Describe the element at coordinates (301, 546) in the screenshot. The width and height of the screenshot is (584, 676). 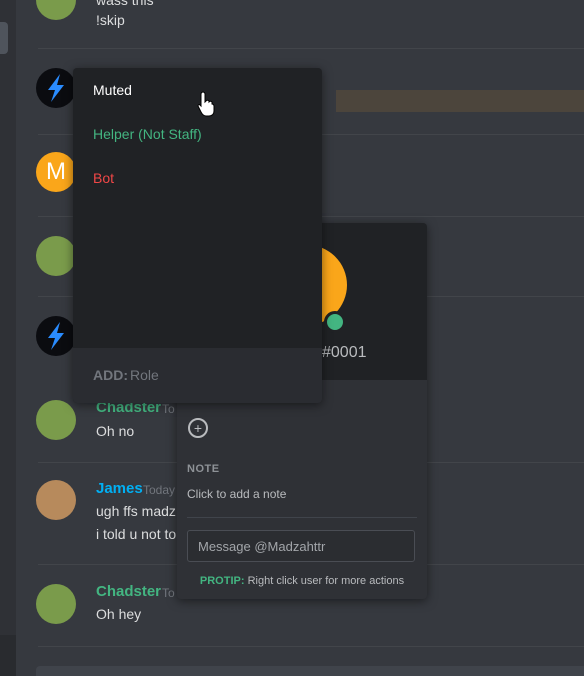
I see `direct-message-input` at that location.